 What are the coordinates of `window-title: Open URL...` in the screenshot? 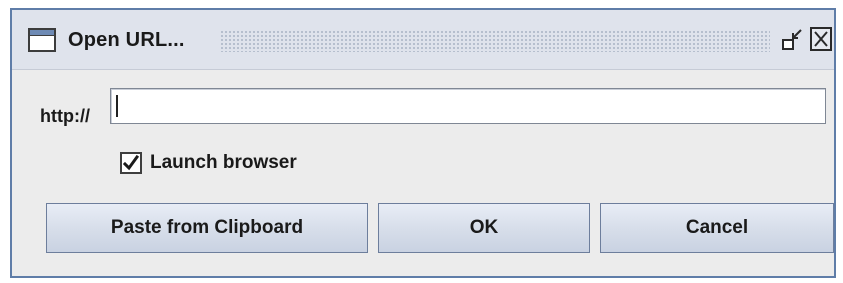 It's located at (126, 40).